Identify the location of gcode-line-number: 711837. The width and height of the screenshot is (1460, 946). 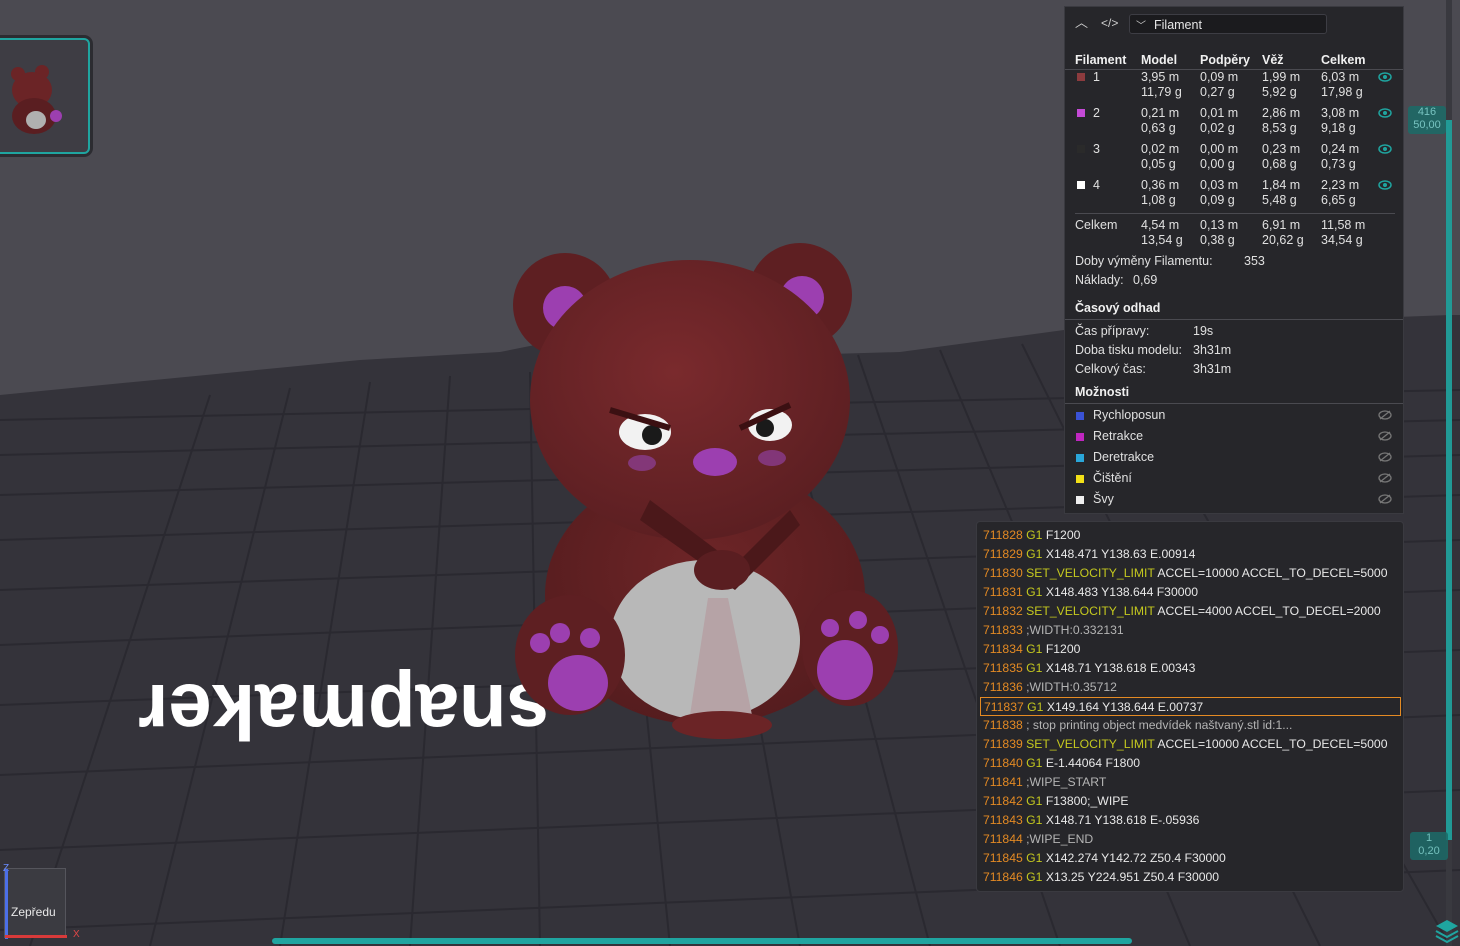
(1004, 707).